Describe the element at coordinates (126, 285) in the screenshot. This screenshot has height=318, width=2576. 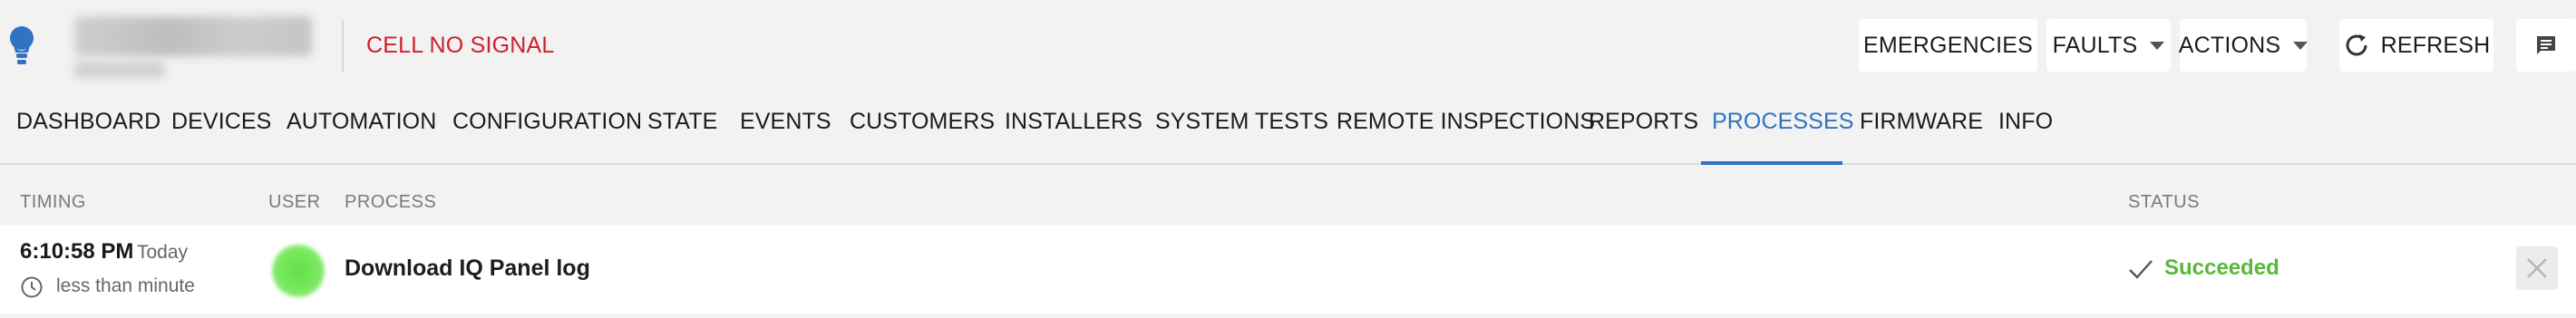
I see `process-duration: less than minute` at that location.